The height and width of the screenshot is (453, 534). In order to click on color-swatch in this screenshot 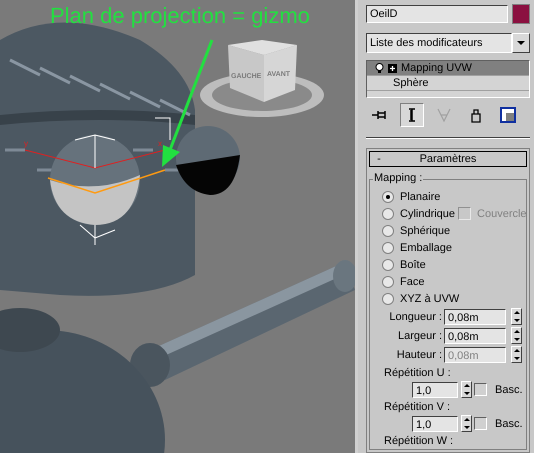, I will do `click(521, 14)`.